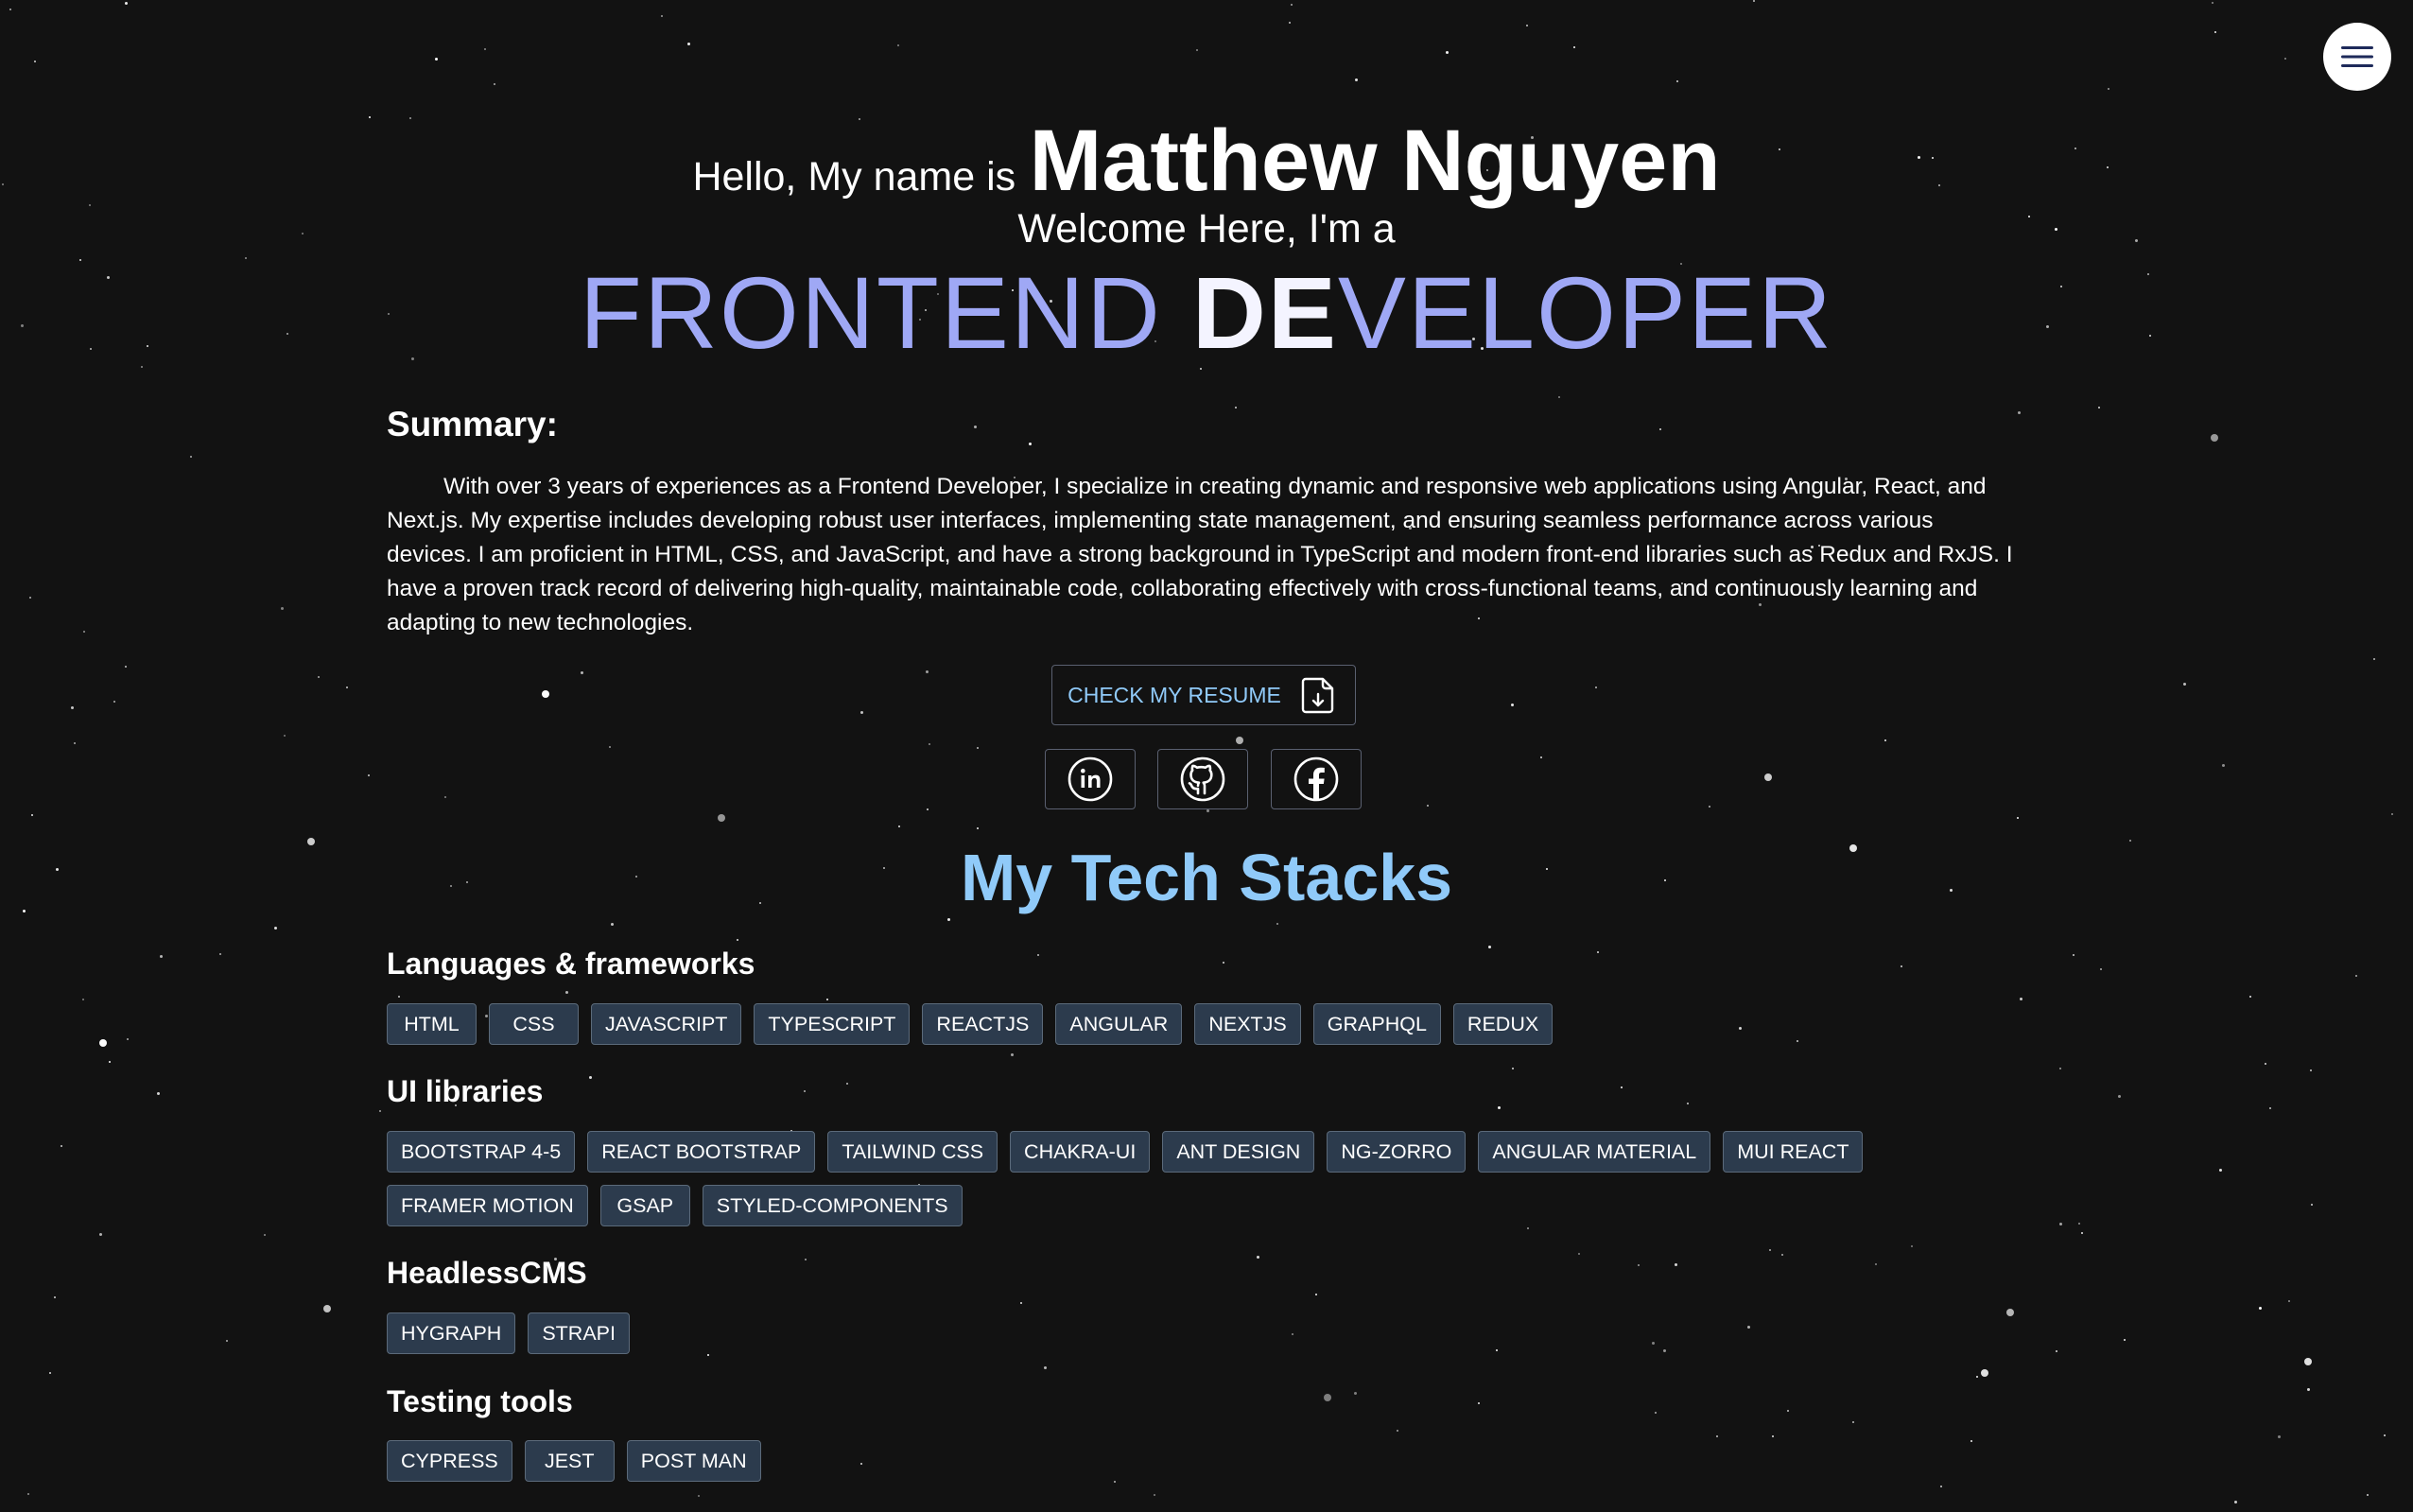 The height and width of the screenshot is (1512, 2413). I want to click on resume-button-label: CHECK MY RESUME, so click(1175, 694).